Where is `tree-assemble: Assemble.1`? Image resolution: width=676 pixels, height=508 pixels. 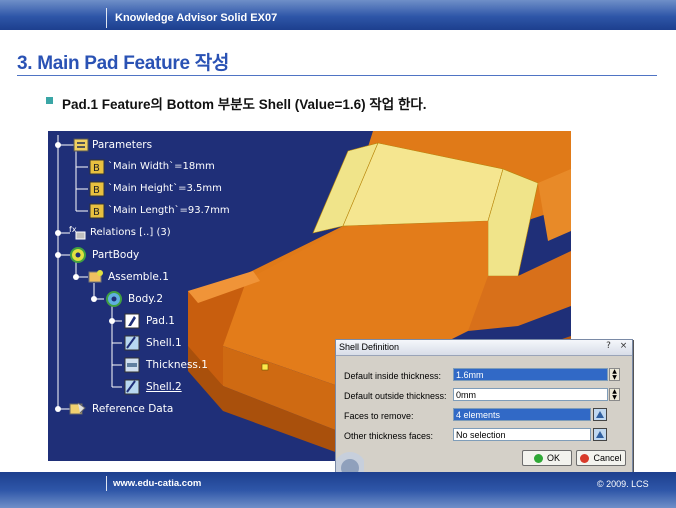
tree-assemble: Assemble.1 is located at coordinates (138, 277).